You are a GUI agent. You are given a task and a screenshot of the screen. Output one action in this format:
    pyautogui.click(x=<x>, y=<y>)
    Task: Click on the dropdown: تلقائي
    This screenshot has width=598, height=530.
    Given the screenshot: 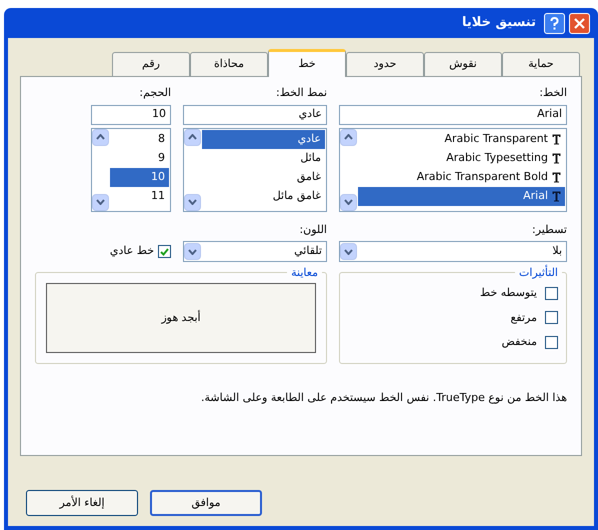 What is the action you would take?
    pyautogui.click(x=255, y=251)
    